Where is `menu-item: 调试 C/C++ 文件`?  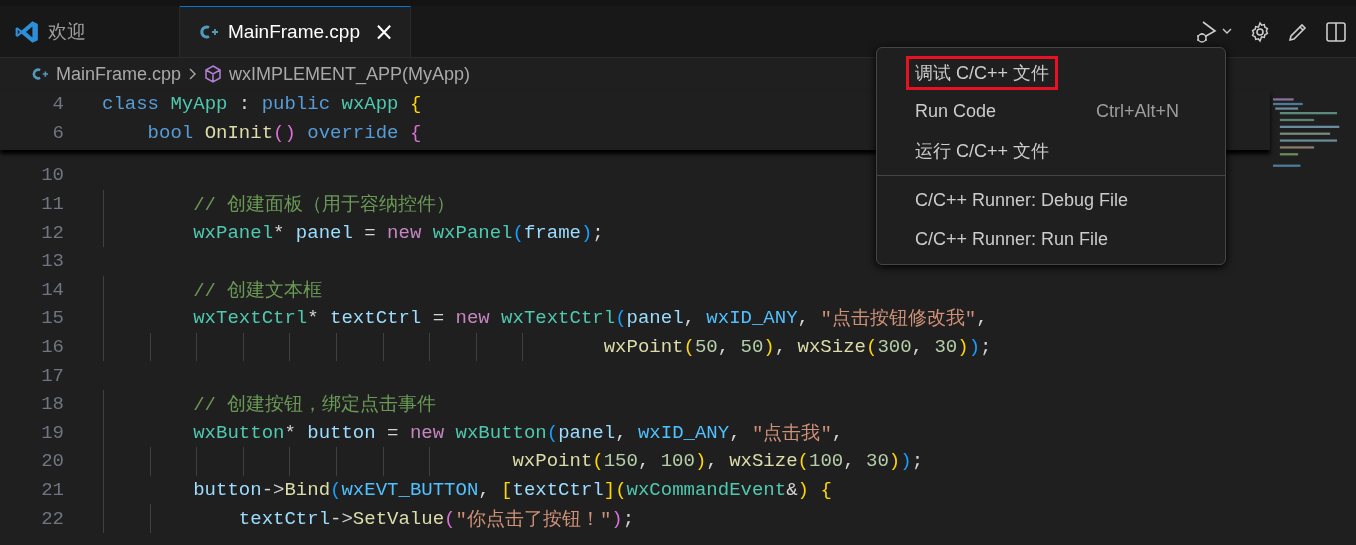
menu-item: 调试 C/C++ 文件 is located at coordinates (1051, 72).